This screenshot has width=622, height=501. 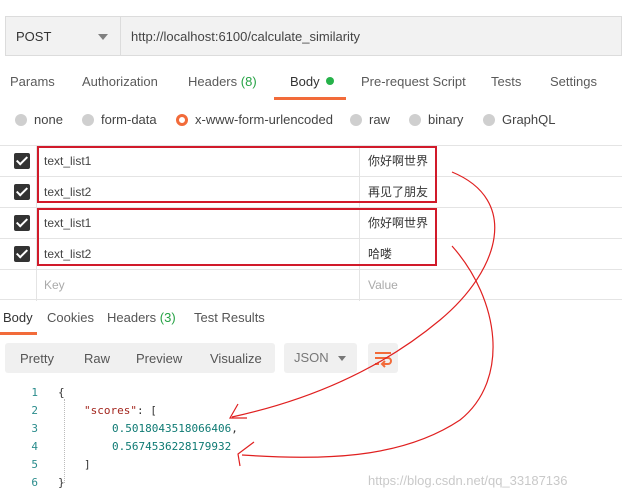 I want to click on tab-headers-label: Headers, so click(x=213, y=81).